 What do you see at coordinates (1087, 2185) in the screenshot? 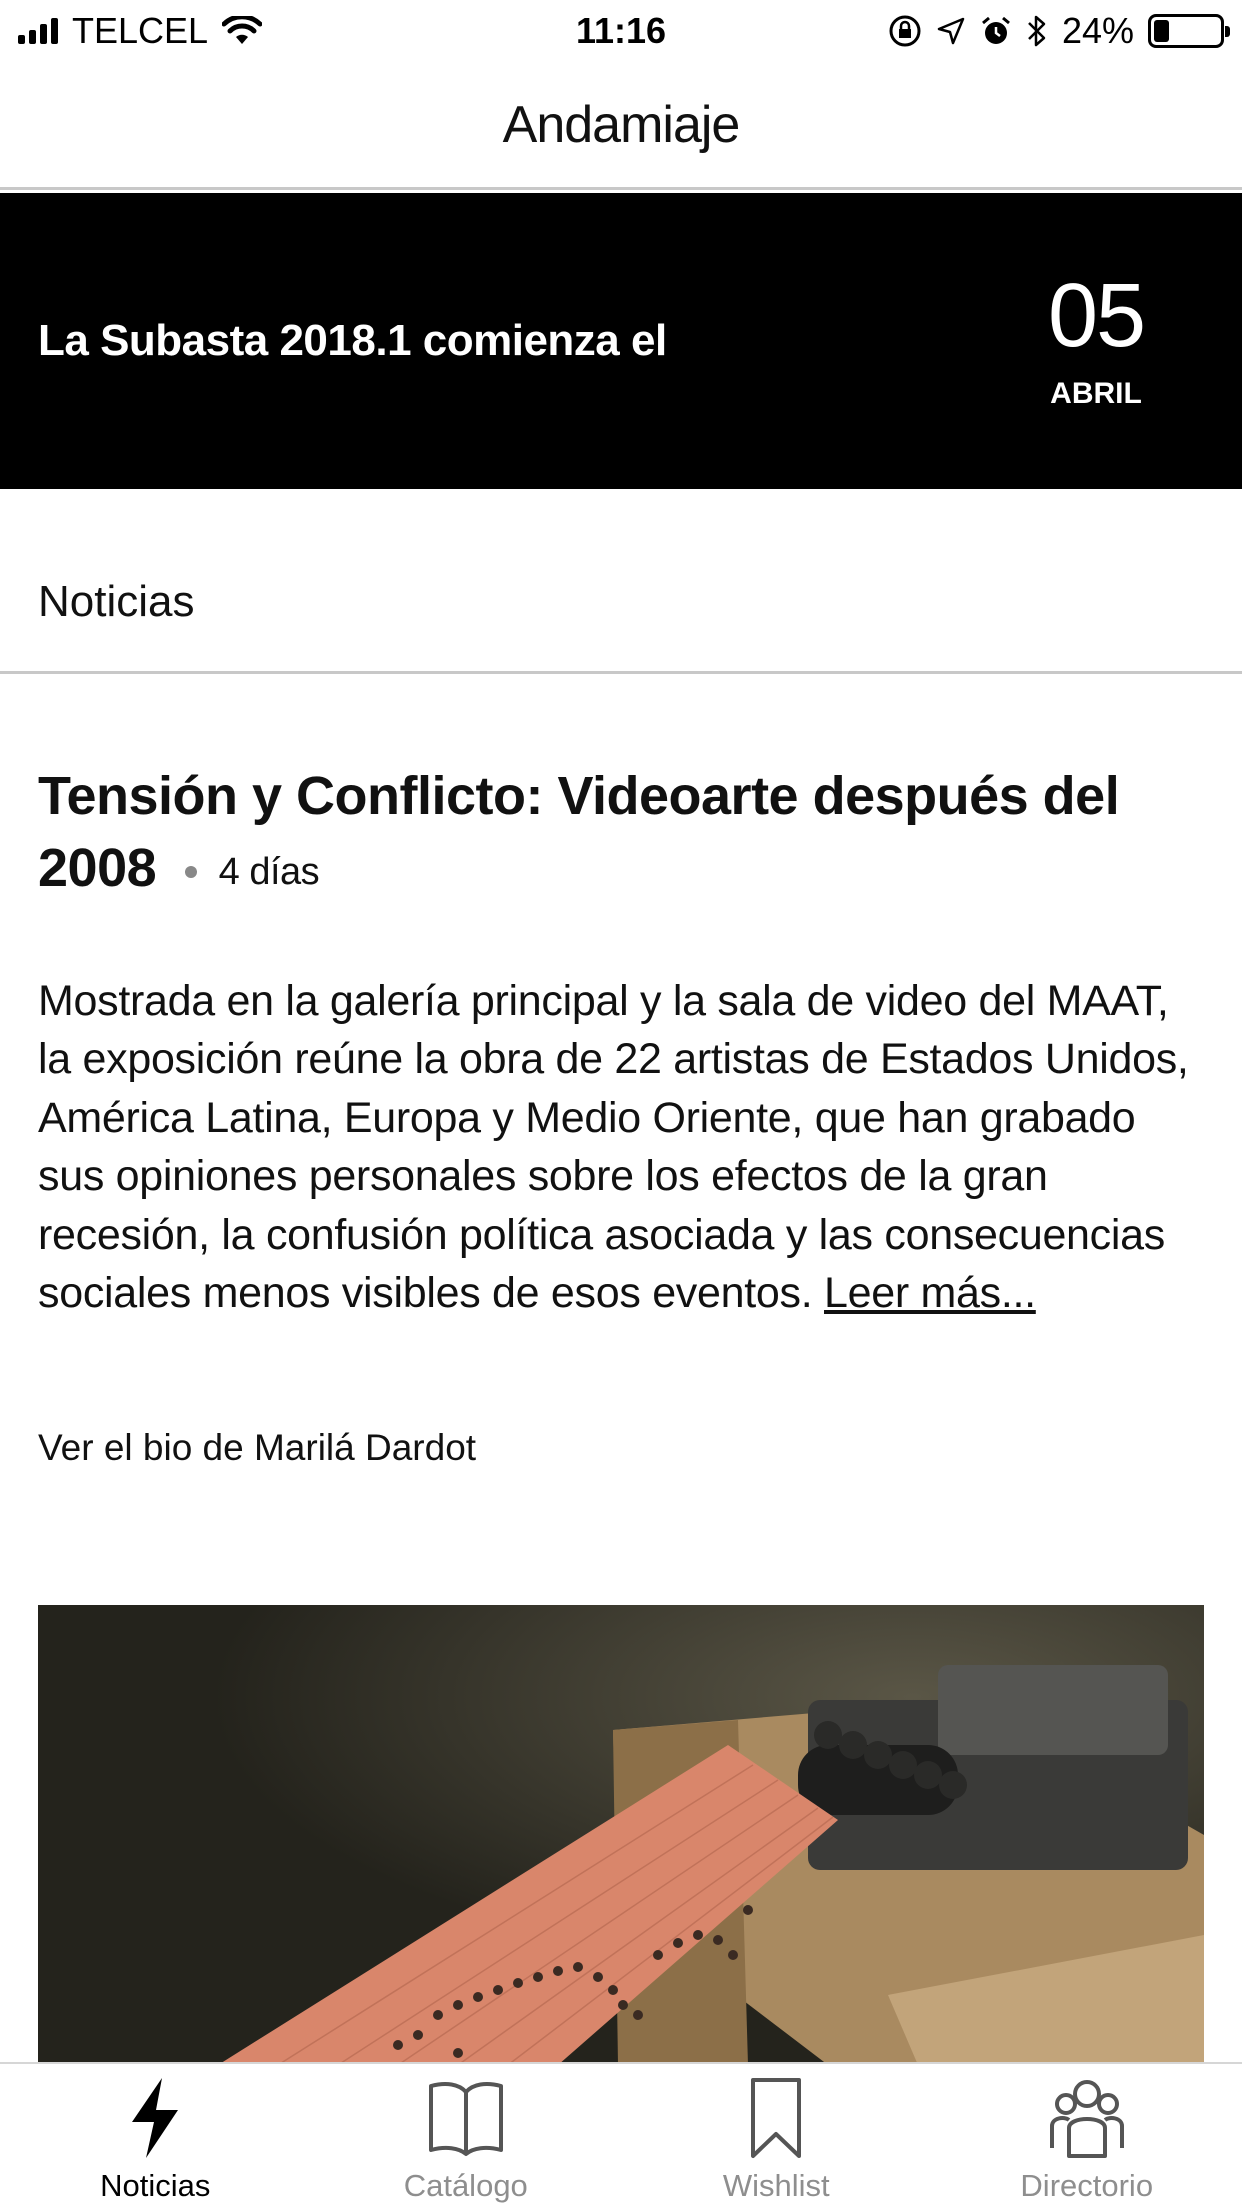
I see `tab-label: Directorio` at bounding box center [1087, 2185].